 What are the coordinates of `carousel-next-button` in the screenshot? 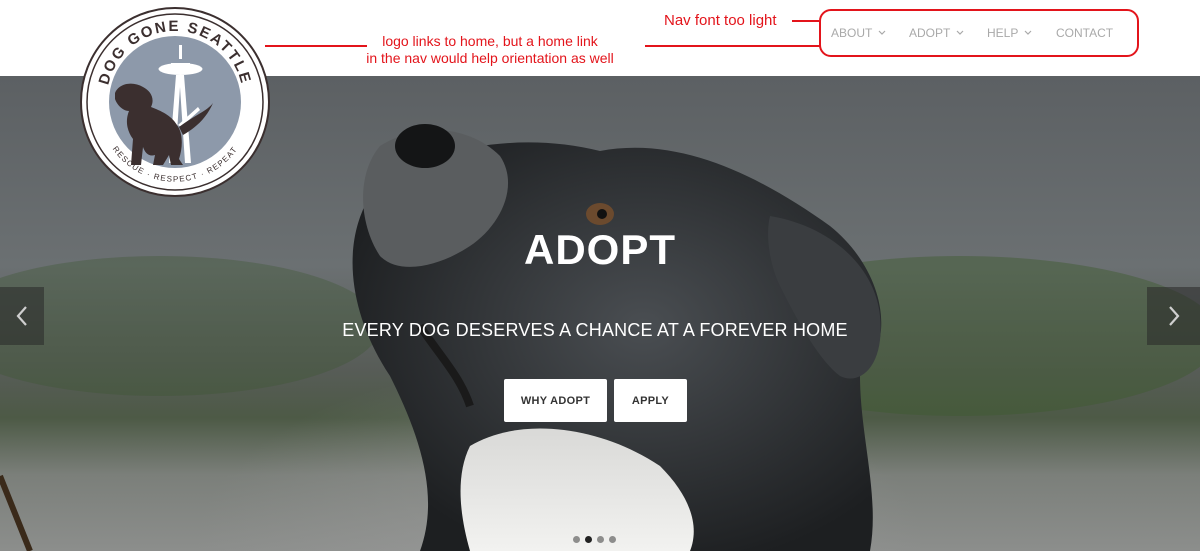 It's located at (1173, 316).